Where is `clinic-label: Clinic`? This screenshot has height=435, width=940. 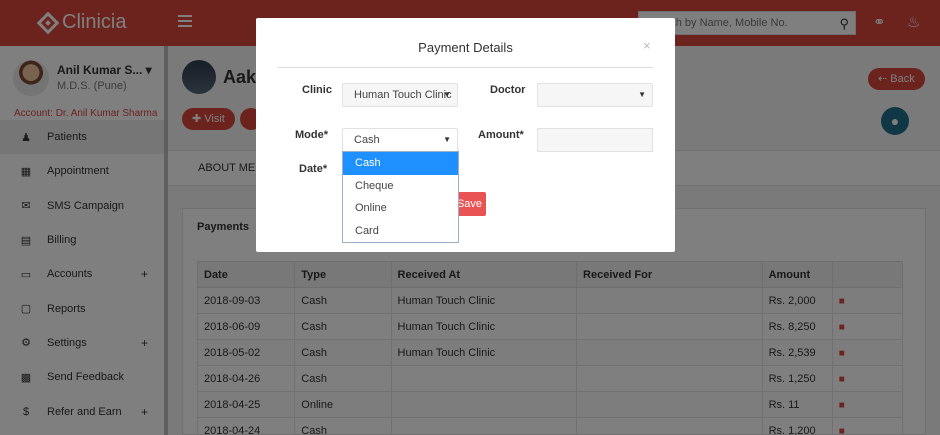
clinic-label: Clinic is located at coordinates (317, 90).